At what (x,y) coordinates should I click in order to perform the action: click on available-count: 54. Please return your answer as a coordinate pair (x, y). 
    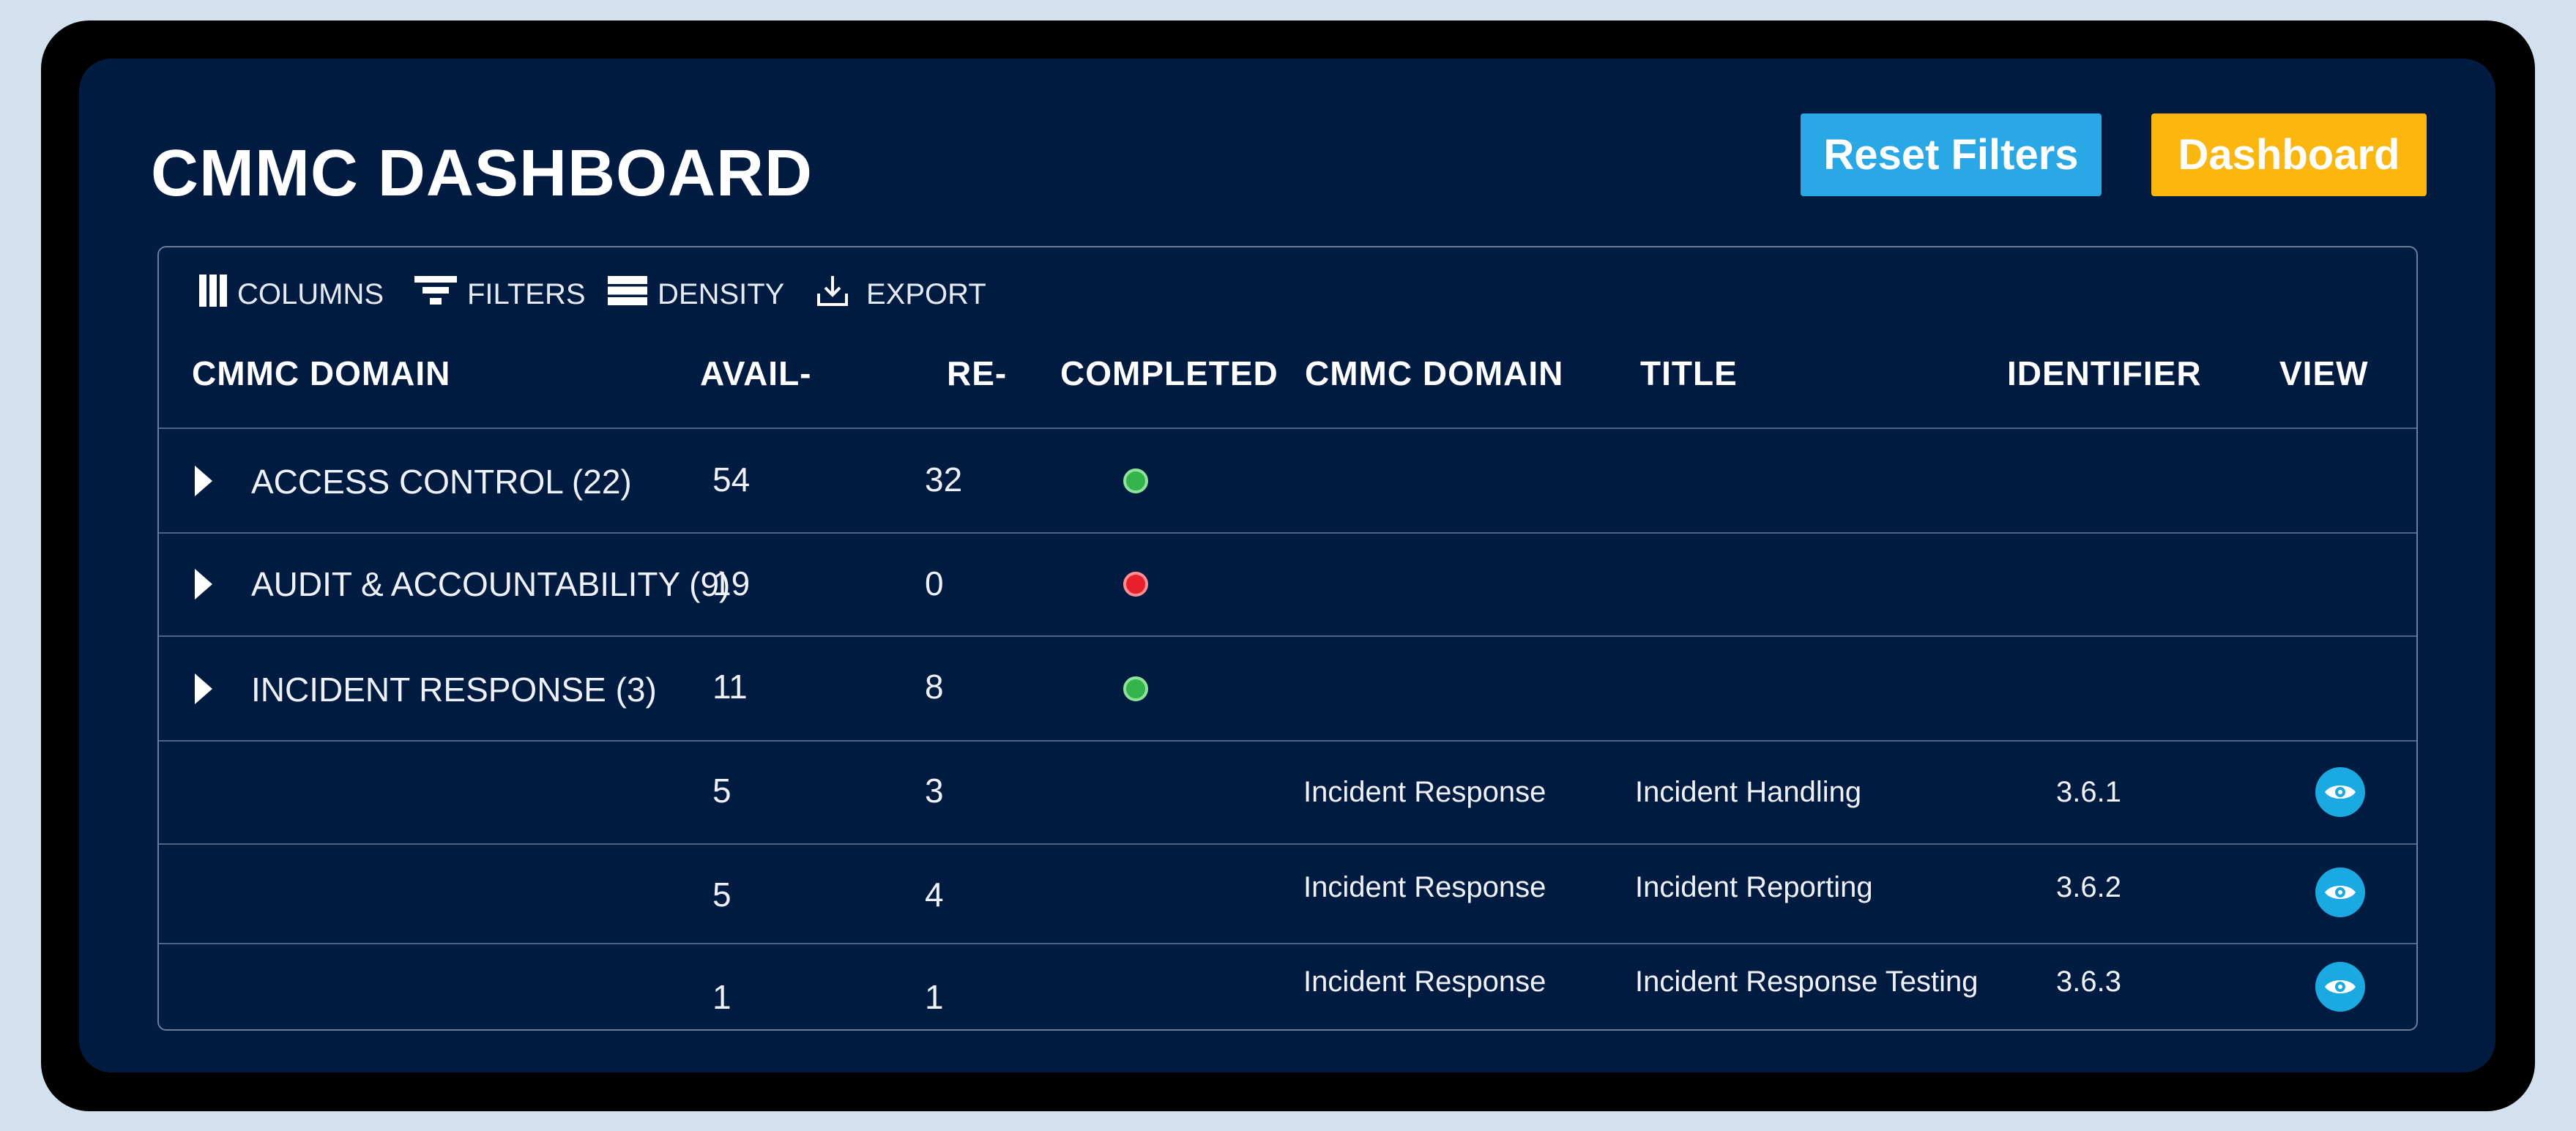
    Looking at the image, I should click on (731, 479).